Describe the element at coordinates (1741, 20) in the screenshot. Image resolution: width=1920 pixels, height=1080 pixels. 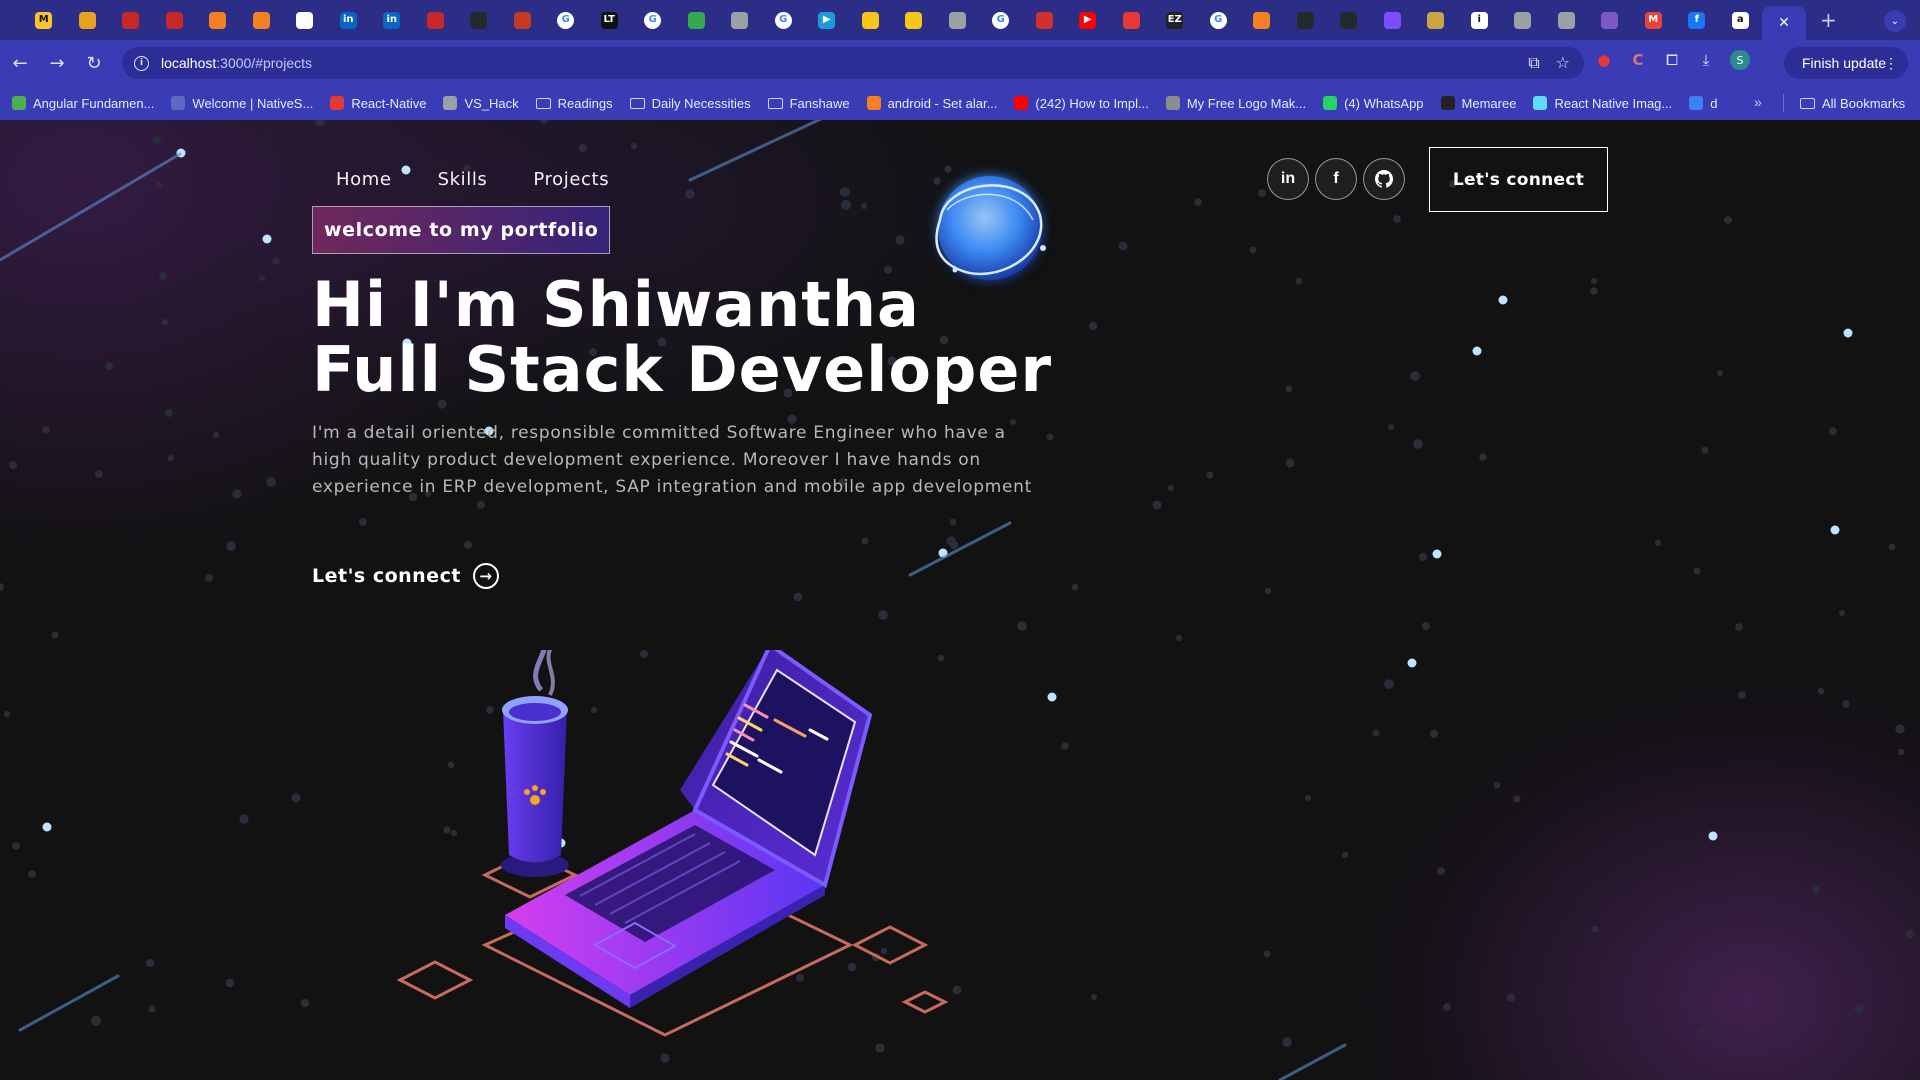
I see `browser-tab: a` at that location.